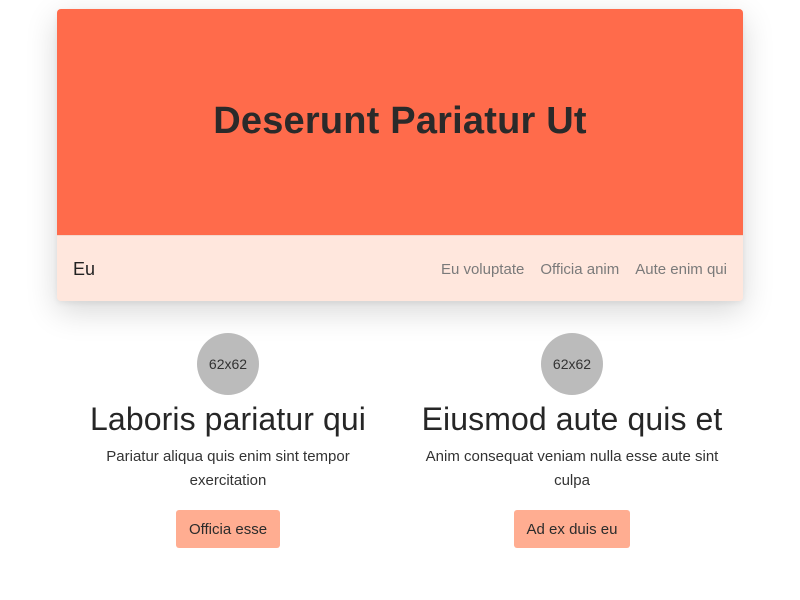 Image resolution: width=800 pixels, height=600 pixels. Describe the element at coordinates (681, 269) in the screenshot. I see `nav-link-aute-enim-qui: Aute enim qui` at that location.